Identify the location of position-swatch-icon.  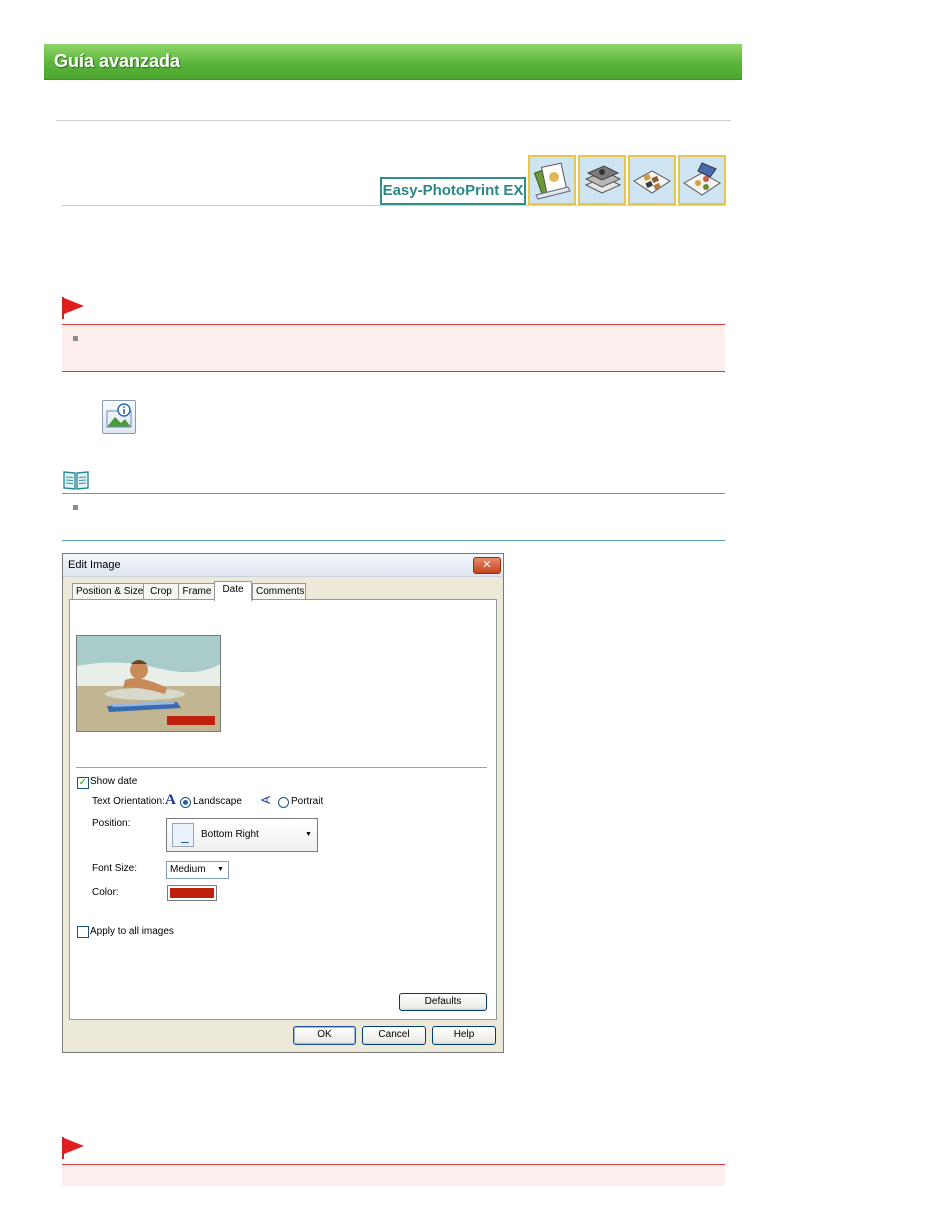
(183, 835).